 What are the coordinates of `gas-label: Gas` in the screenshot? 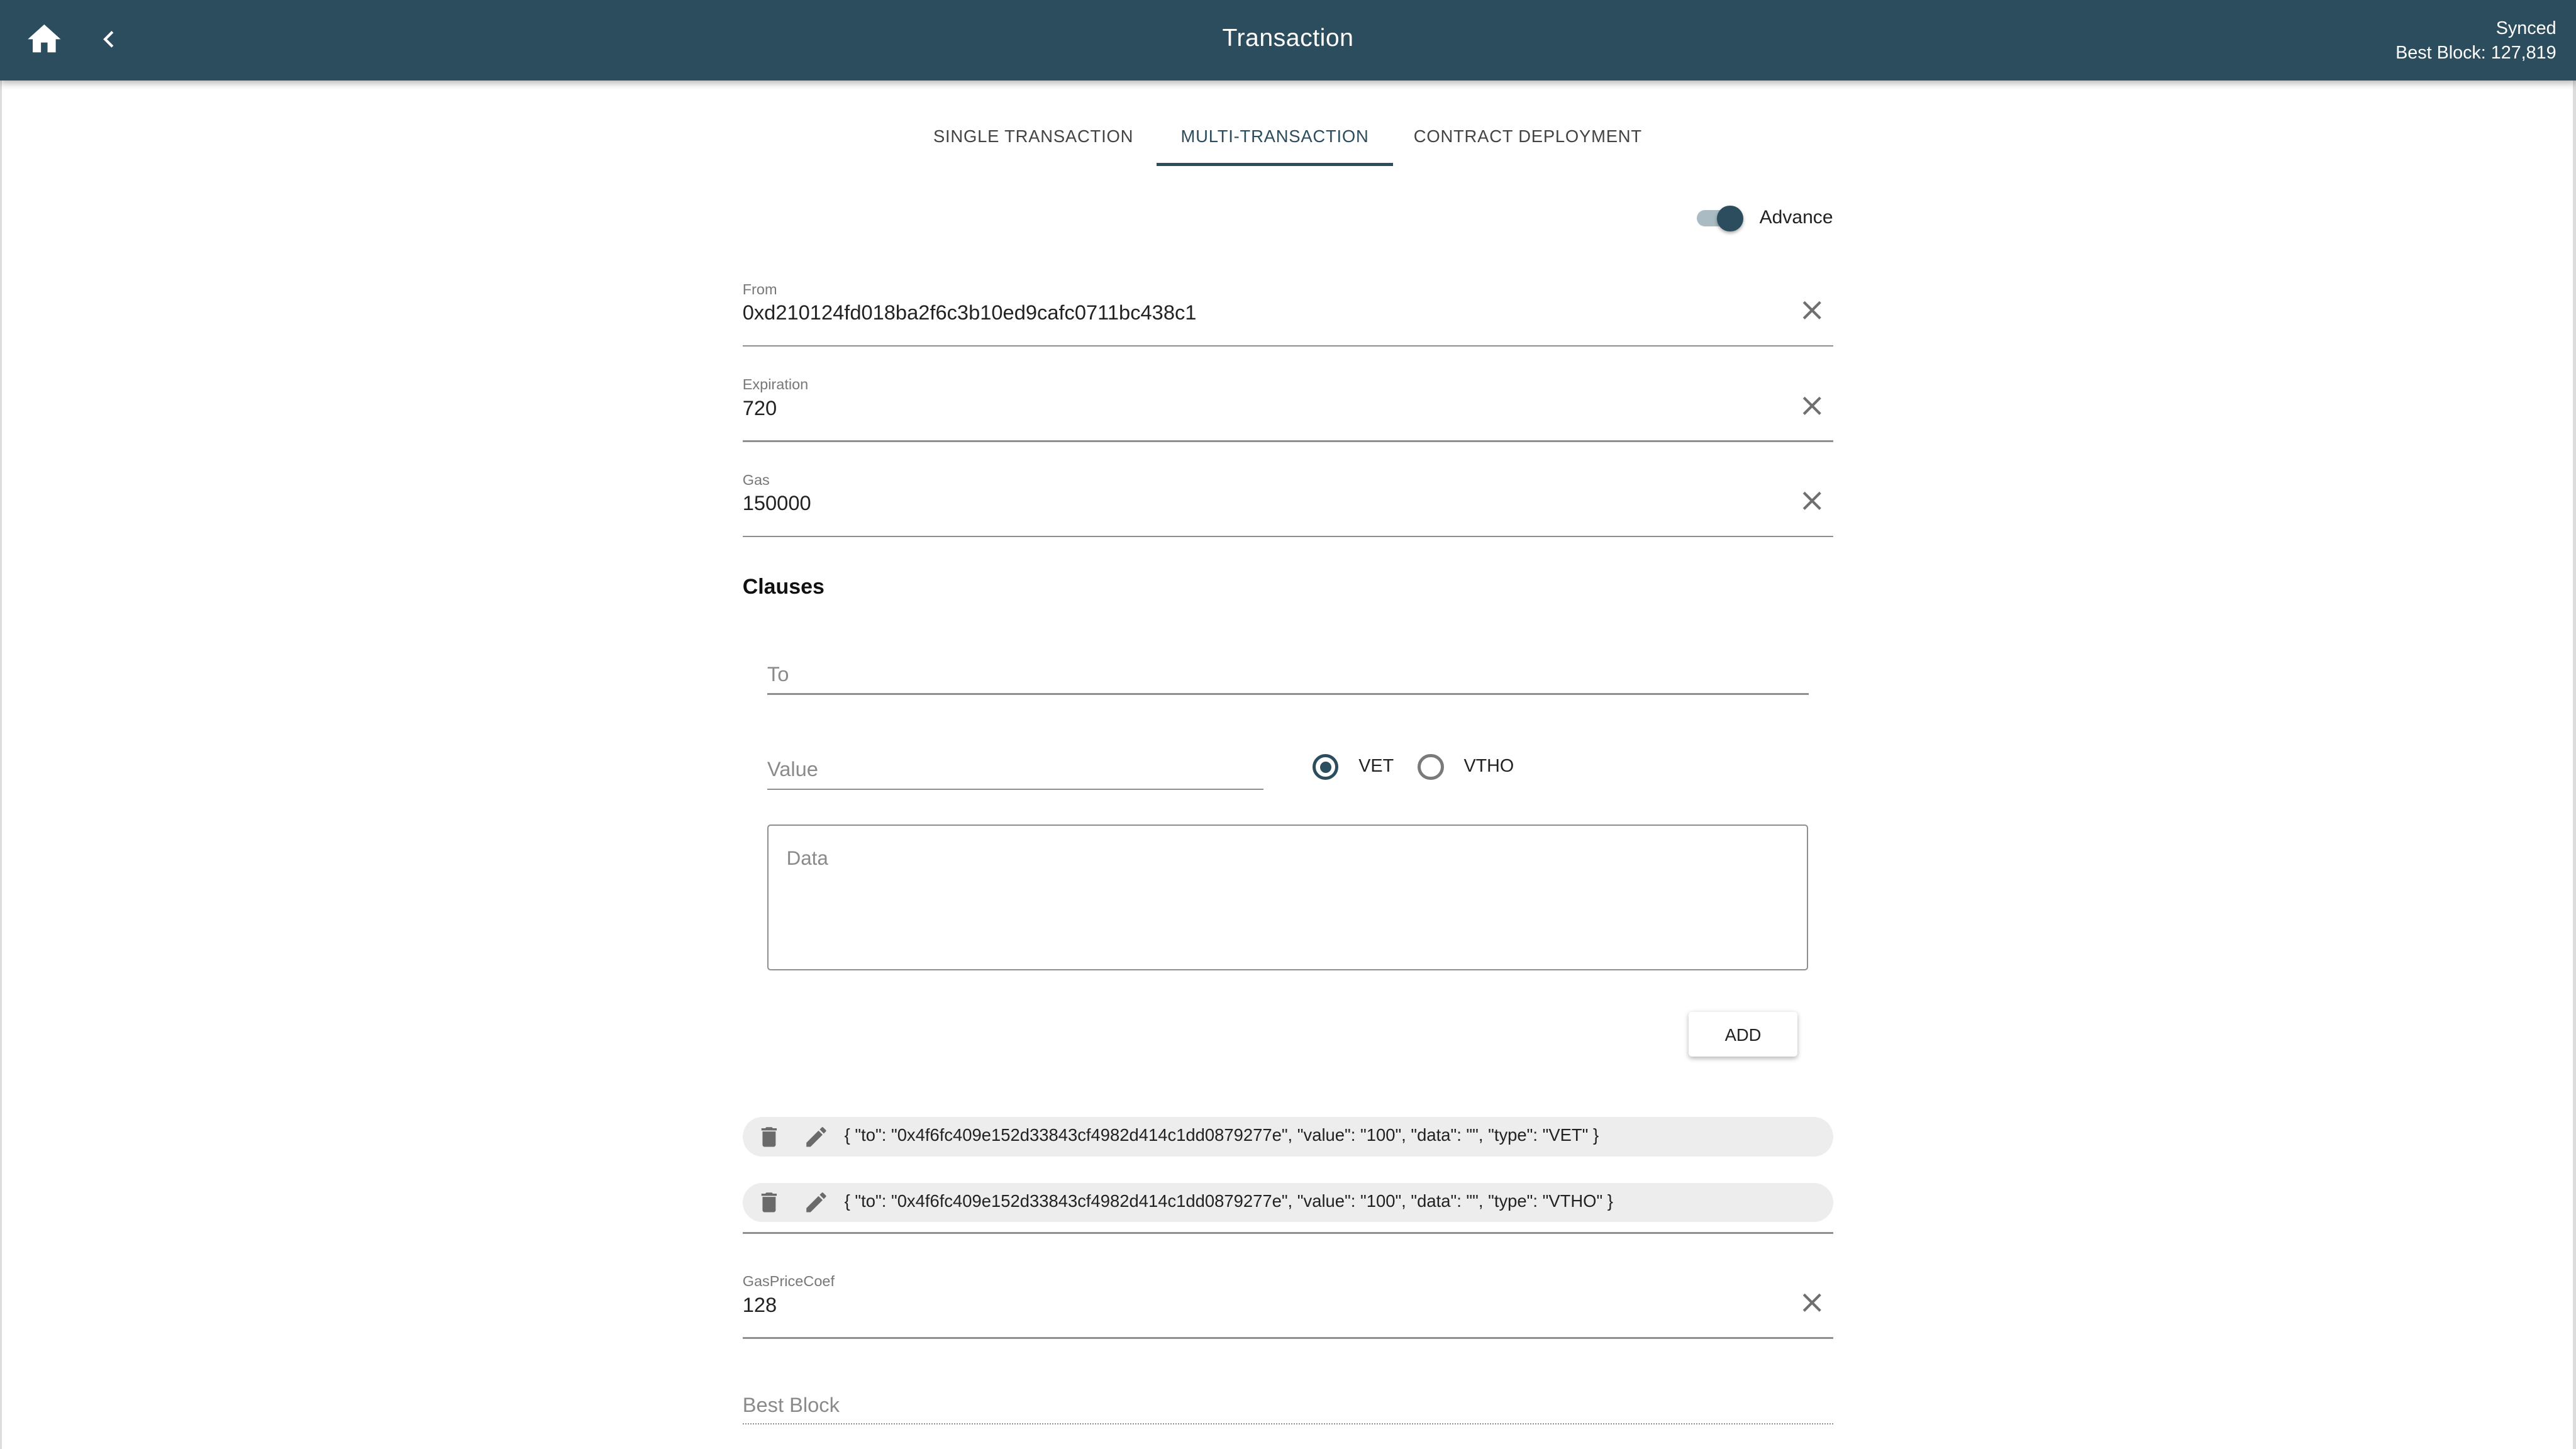 It's located at (756, 479).